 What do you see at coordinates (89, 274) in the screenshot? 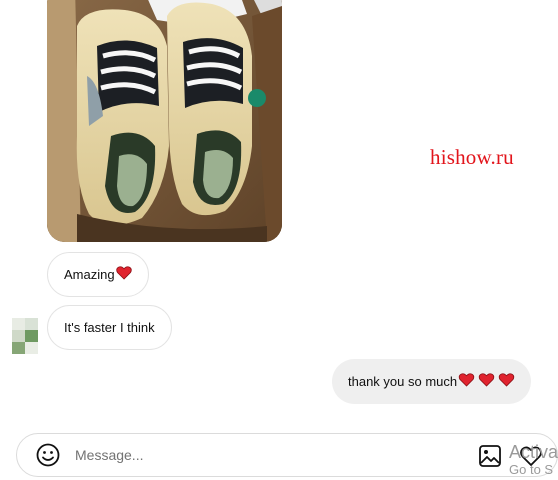
I see `message-text: Amazing` at bounding box center [89, 274].